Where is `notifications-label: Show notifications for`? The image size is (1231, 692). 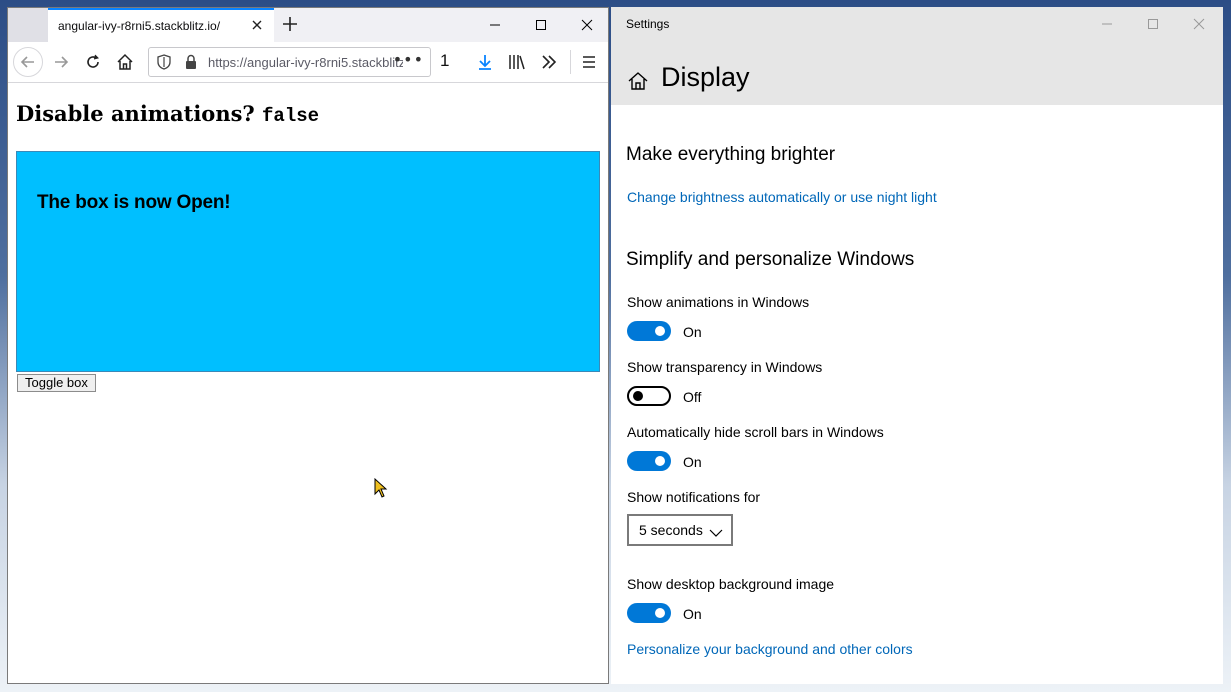 notifications-label: Show notifications for is located at coordinates (694, 497).